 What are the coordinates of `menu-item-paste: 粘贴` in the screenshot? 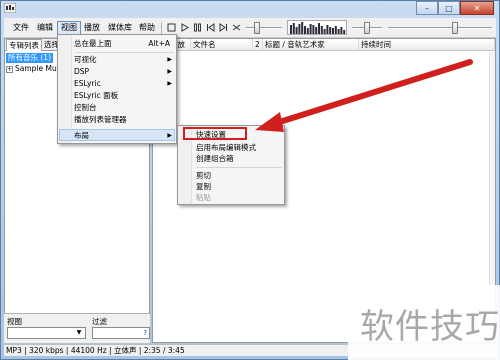 It's located at (203, 197).